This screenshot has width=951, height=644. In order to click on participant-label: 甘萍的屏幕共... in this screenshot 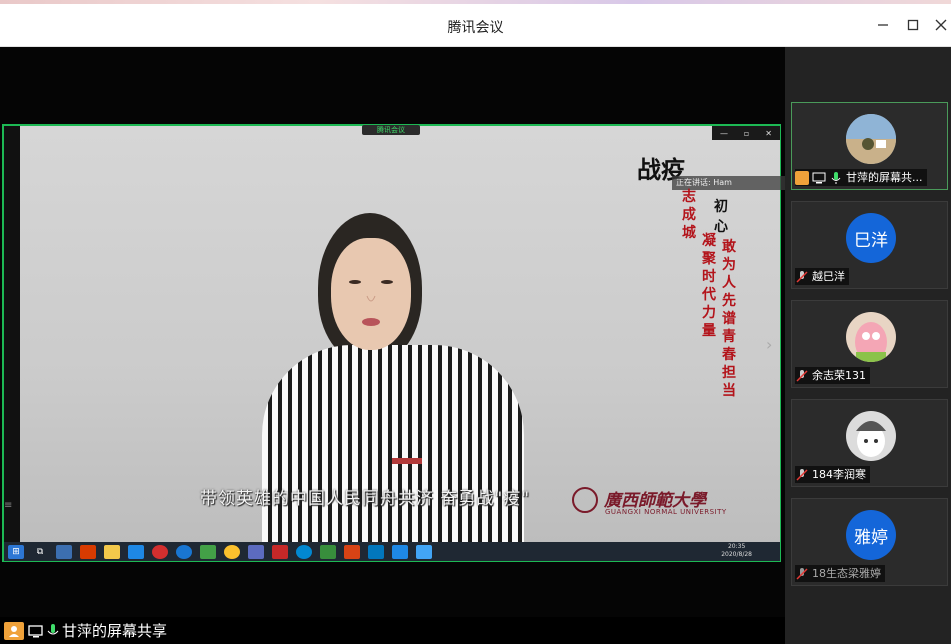, I will do `click(861, 177)`.